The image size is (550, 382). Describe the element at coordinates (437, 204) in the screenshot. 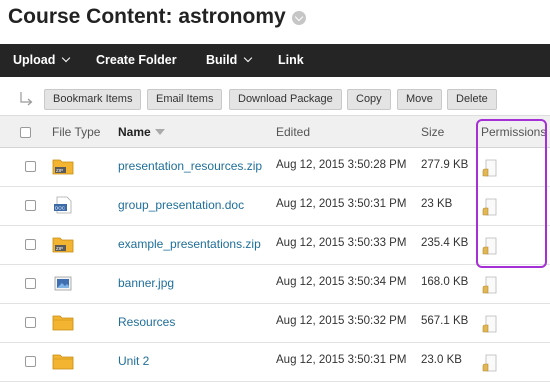

I see `file-size: 23 KB` at that location.